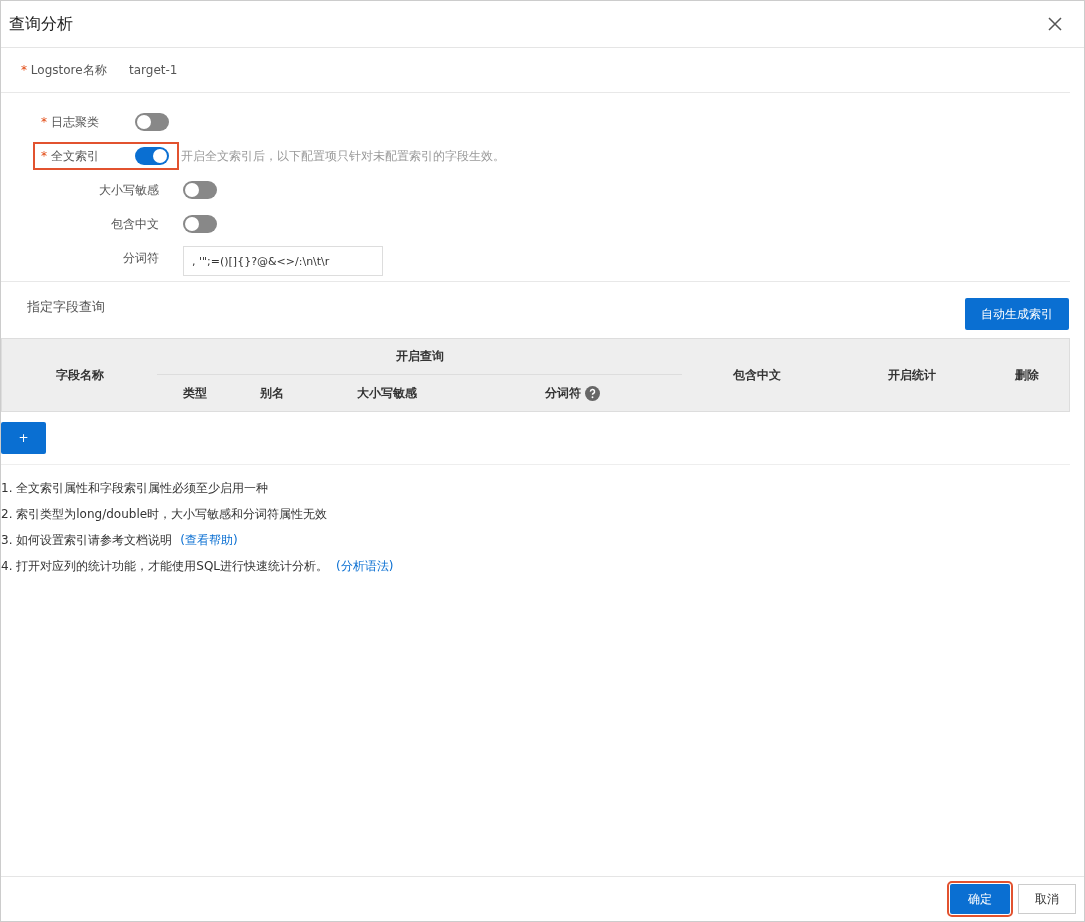 Image resolution: width=1085 pixels, height=922 pixels. Describe the element at coordinates (1055, 24) in the screenshot. I see `close-icon` at that location.